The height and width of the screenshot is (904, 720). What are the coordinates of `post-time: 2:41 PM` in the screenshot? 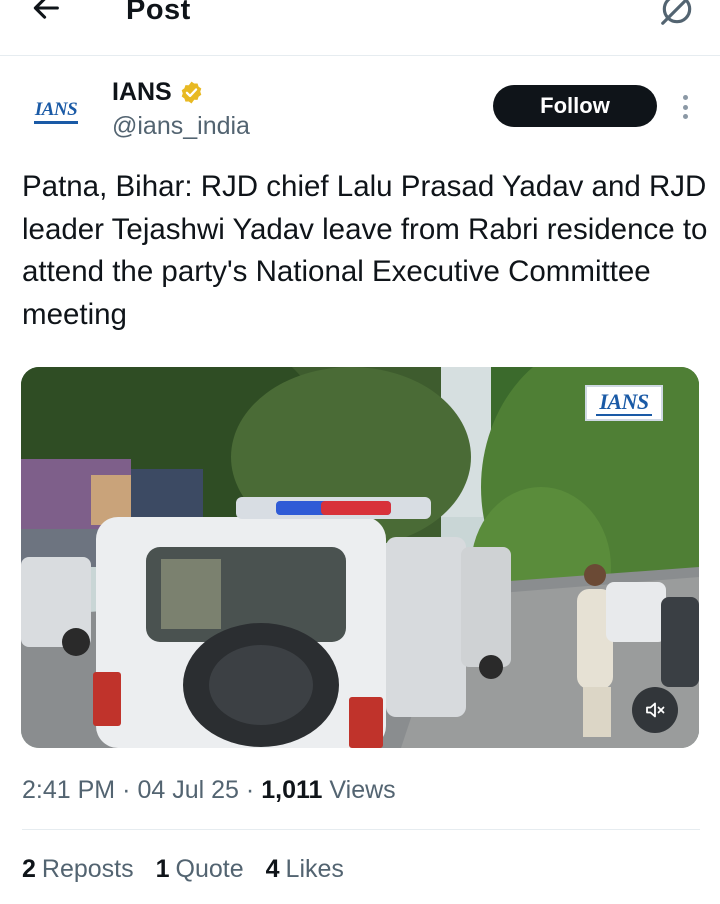 It's located at (68, 790).